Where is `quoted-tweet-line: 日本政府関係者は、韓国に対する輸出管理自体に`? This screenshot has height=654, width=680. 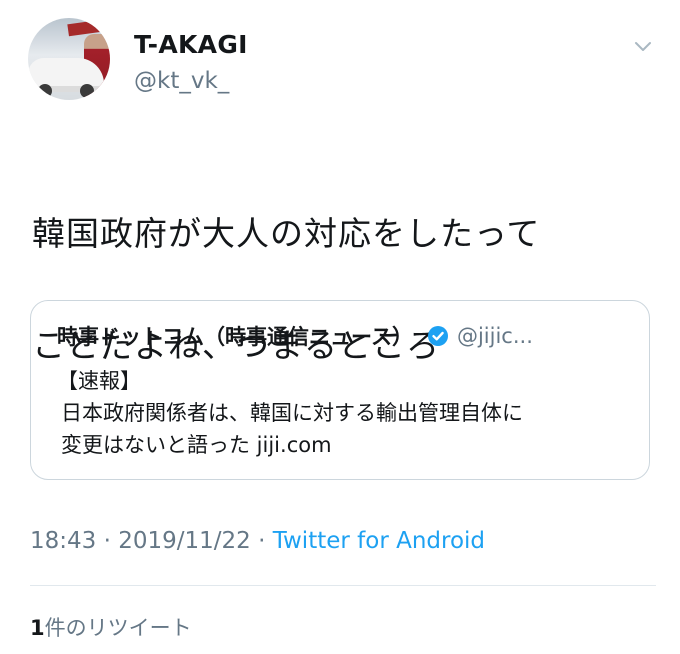 quoted-tweet-line: 日本政府関係者は、韓国に対する輸出管理自体に is located at coordinates (292, 413).